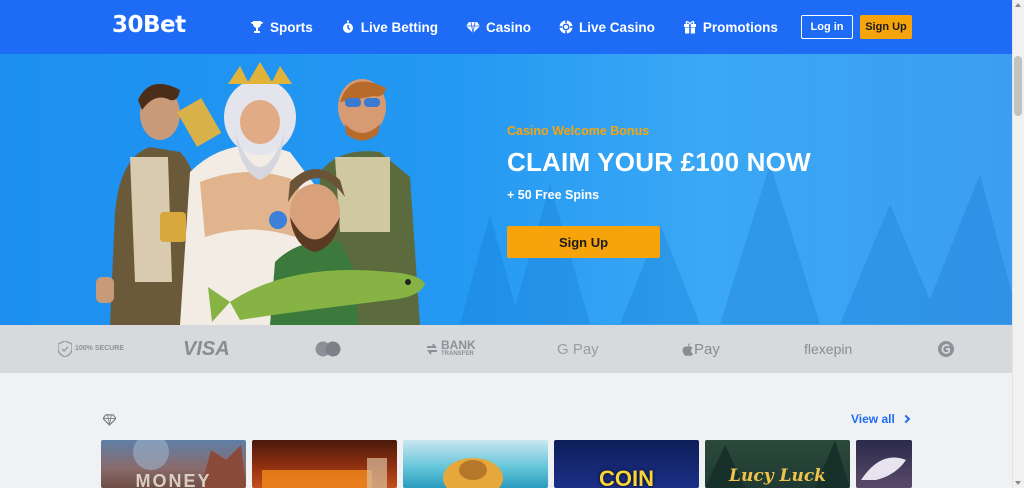 This screenshot has width=1024, height=488. I want to click on nav-item-live-betting: Live Betting, so click(389, 27).